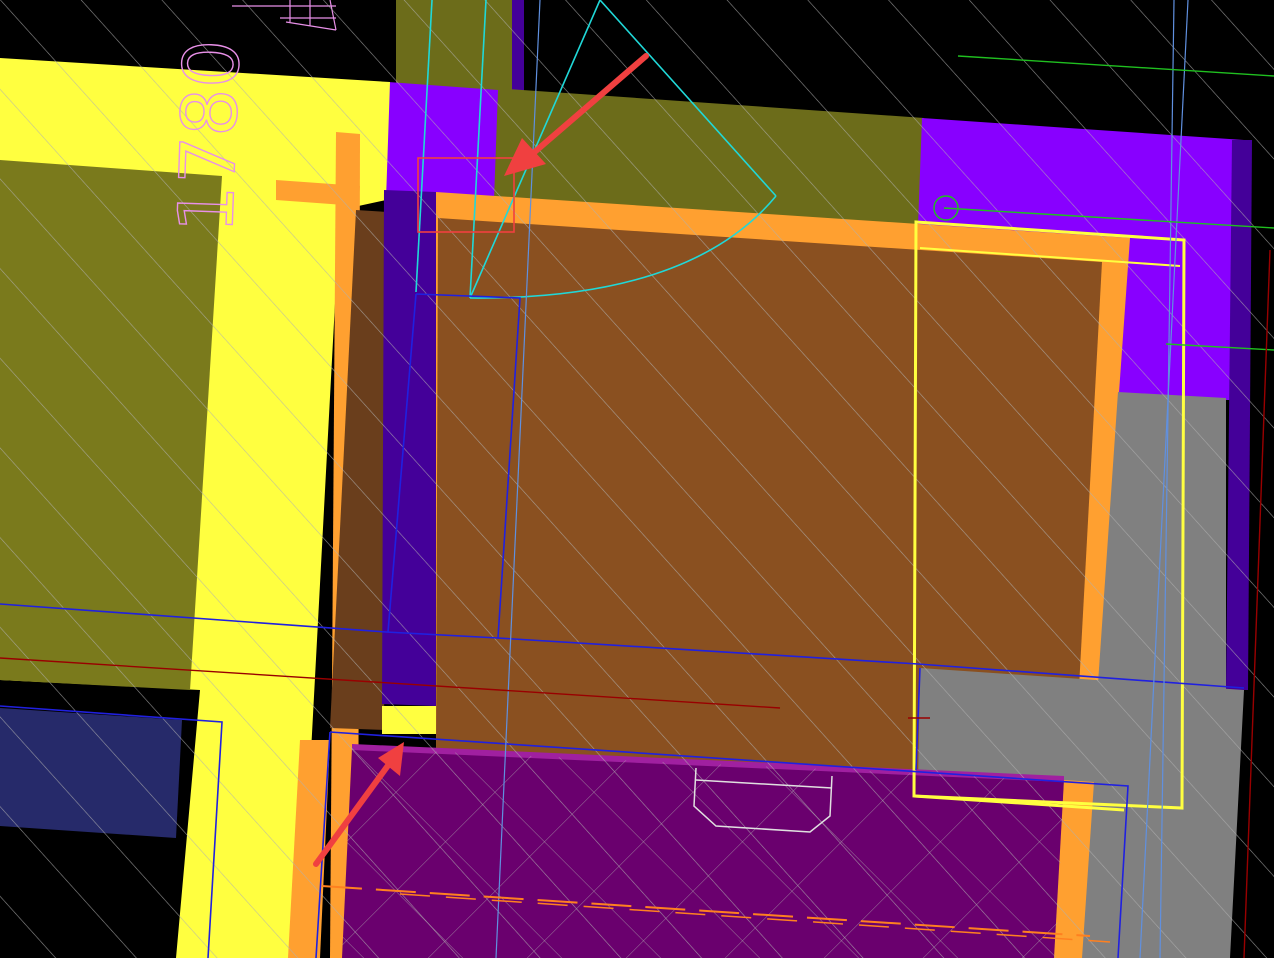  Describe the element at coordinates (209, 136) in the screenshot. I see `dimension-text: 1780` at that location.